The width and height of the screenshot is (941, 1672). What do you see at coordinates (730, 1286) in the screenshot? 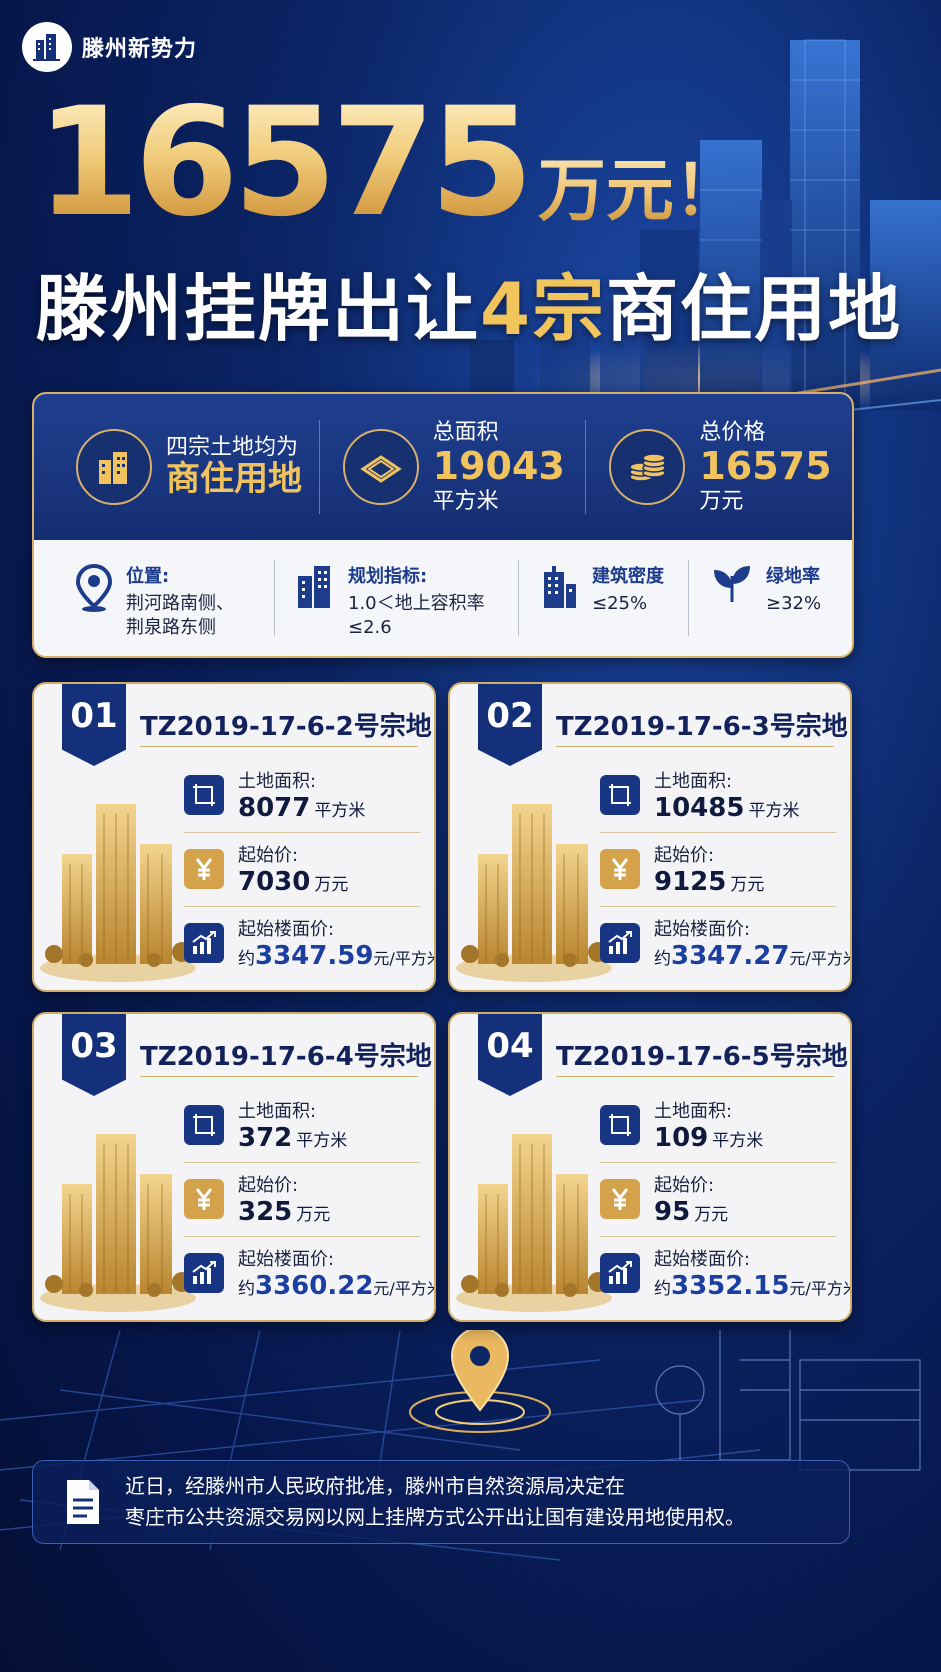
I see `metric-value: 3352.15` at bounding box center [730, 1286].